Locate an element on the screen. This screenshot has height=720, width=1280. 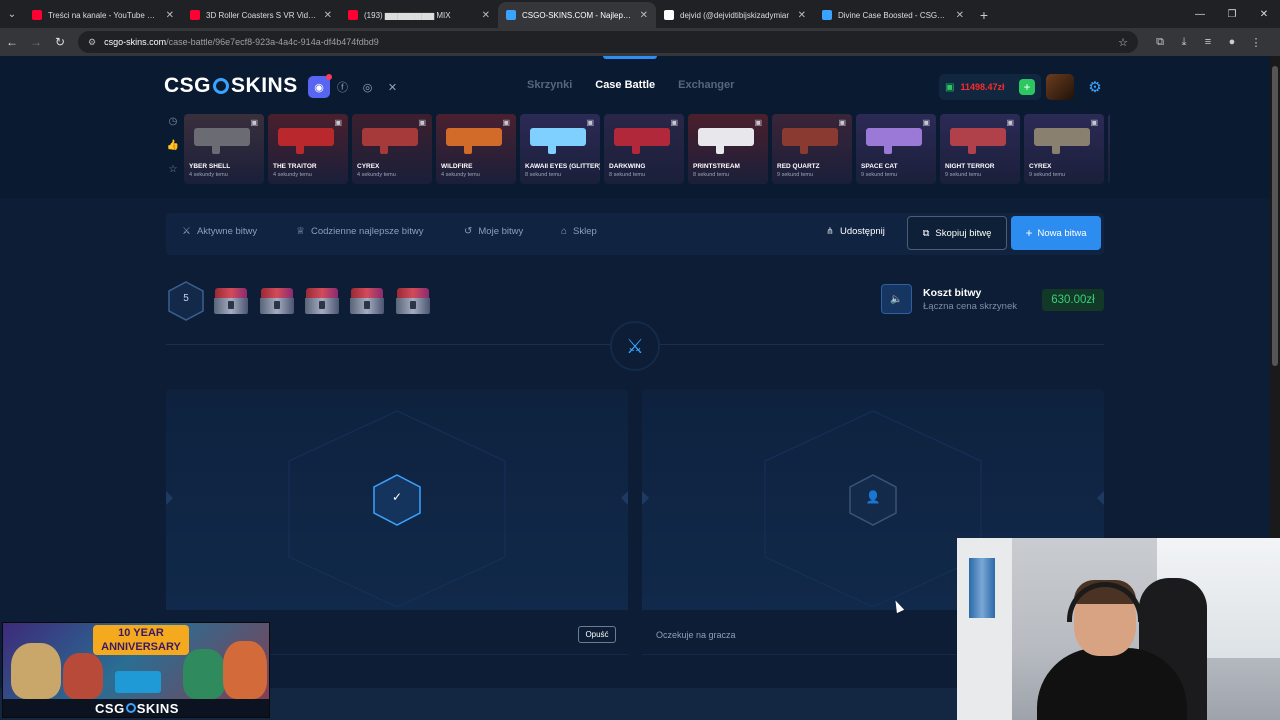
case-tag-icon: ▣ is located at coordinates (926, 122).